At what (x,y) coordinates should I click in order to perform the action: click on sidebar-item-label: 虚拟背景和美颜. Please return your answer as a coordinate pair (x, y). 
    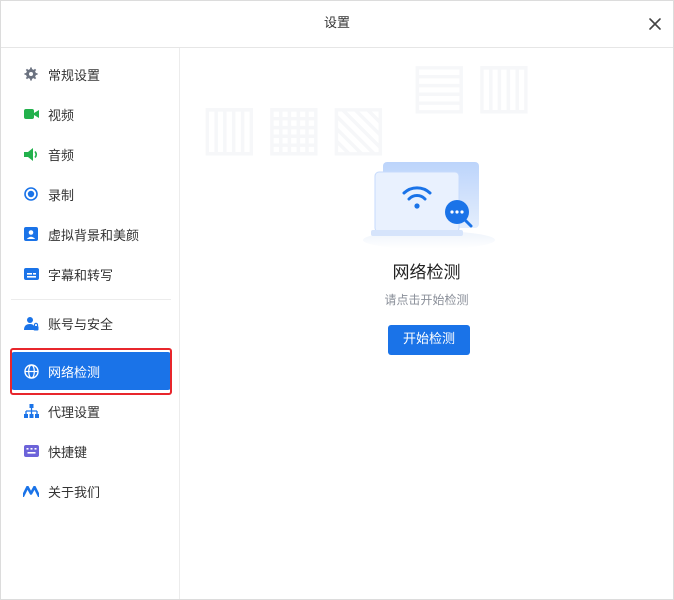
    Looking at the image, I should click on (94, 236).